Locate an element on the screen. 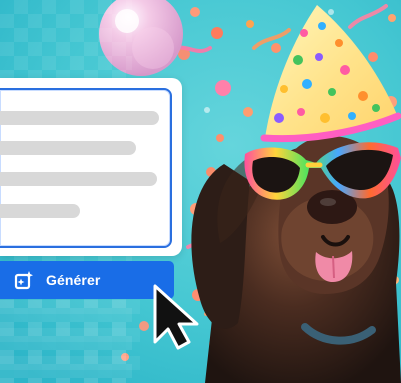  generate-button-label: Générer is located at coordinates (73, 280).